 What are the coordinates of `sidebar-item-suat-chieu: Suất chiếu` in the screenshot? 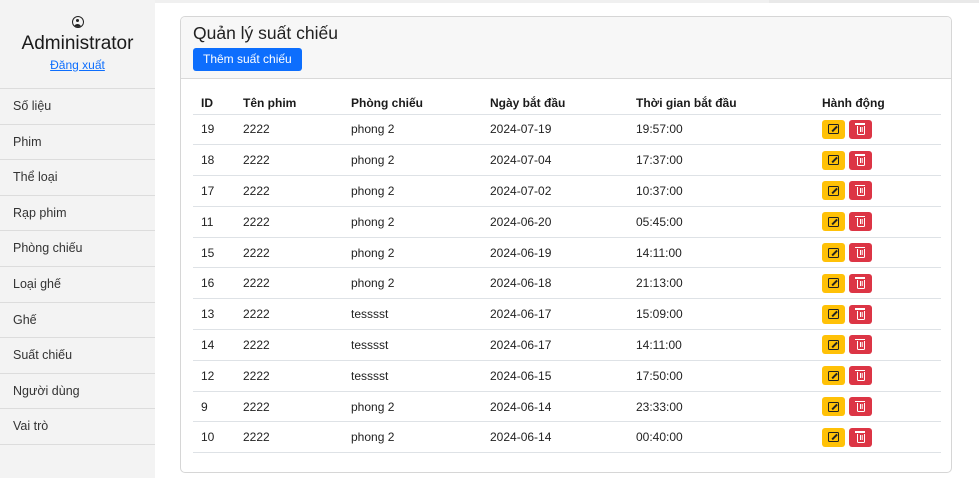 It's located at (77, 356).